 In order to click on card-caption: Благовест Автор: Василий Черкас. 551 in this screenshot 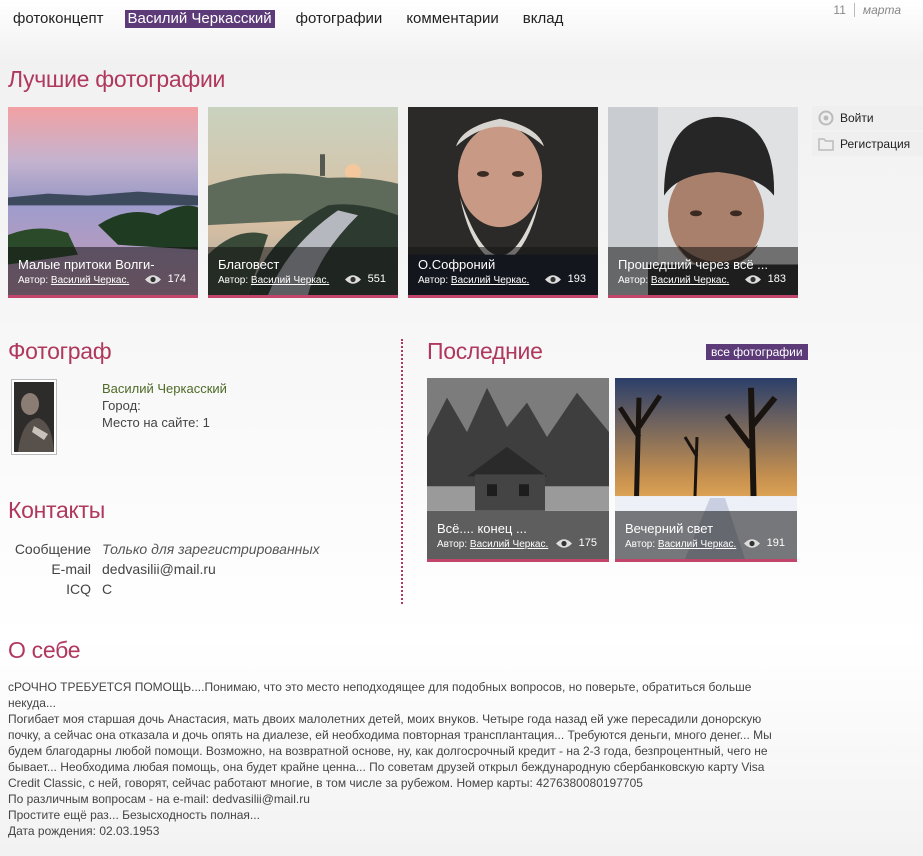, I will do `click(303, 271)`.